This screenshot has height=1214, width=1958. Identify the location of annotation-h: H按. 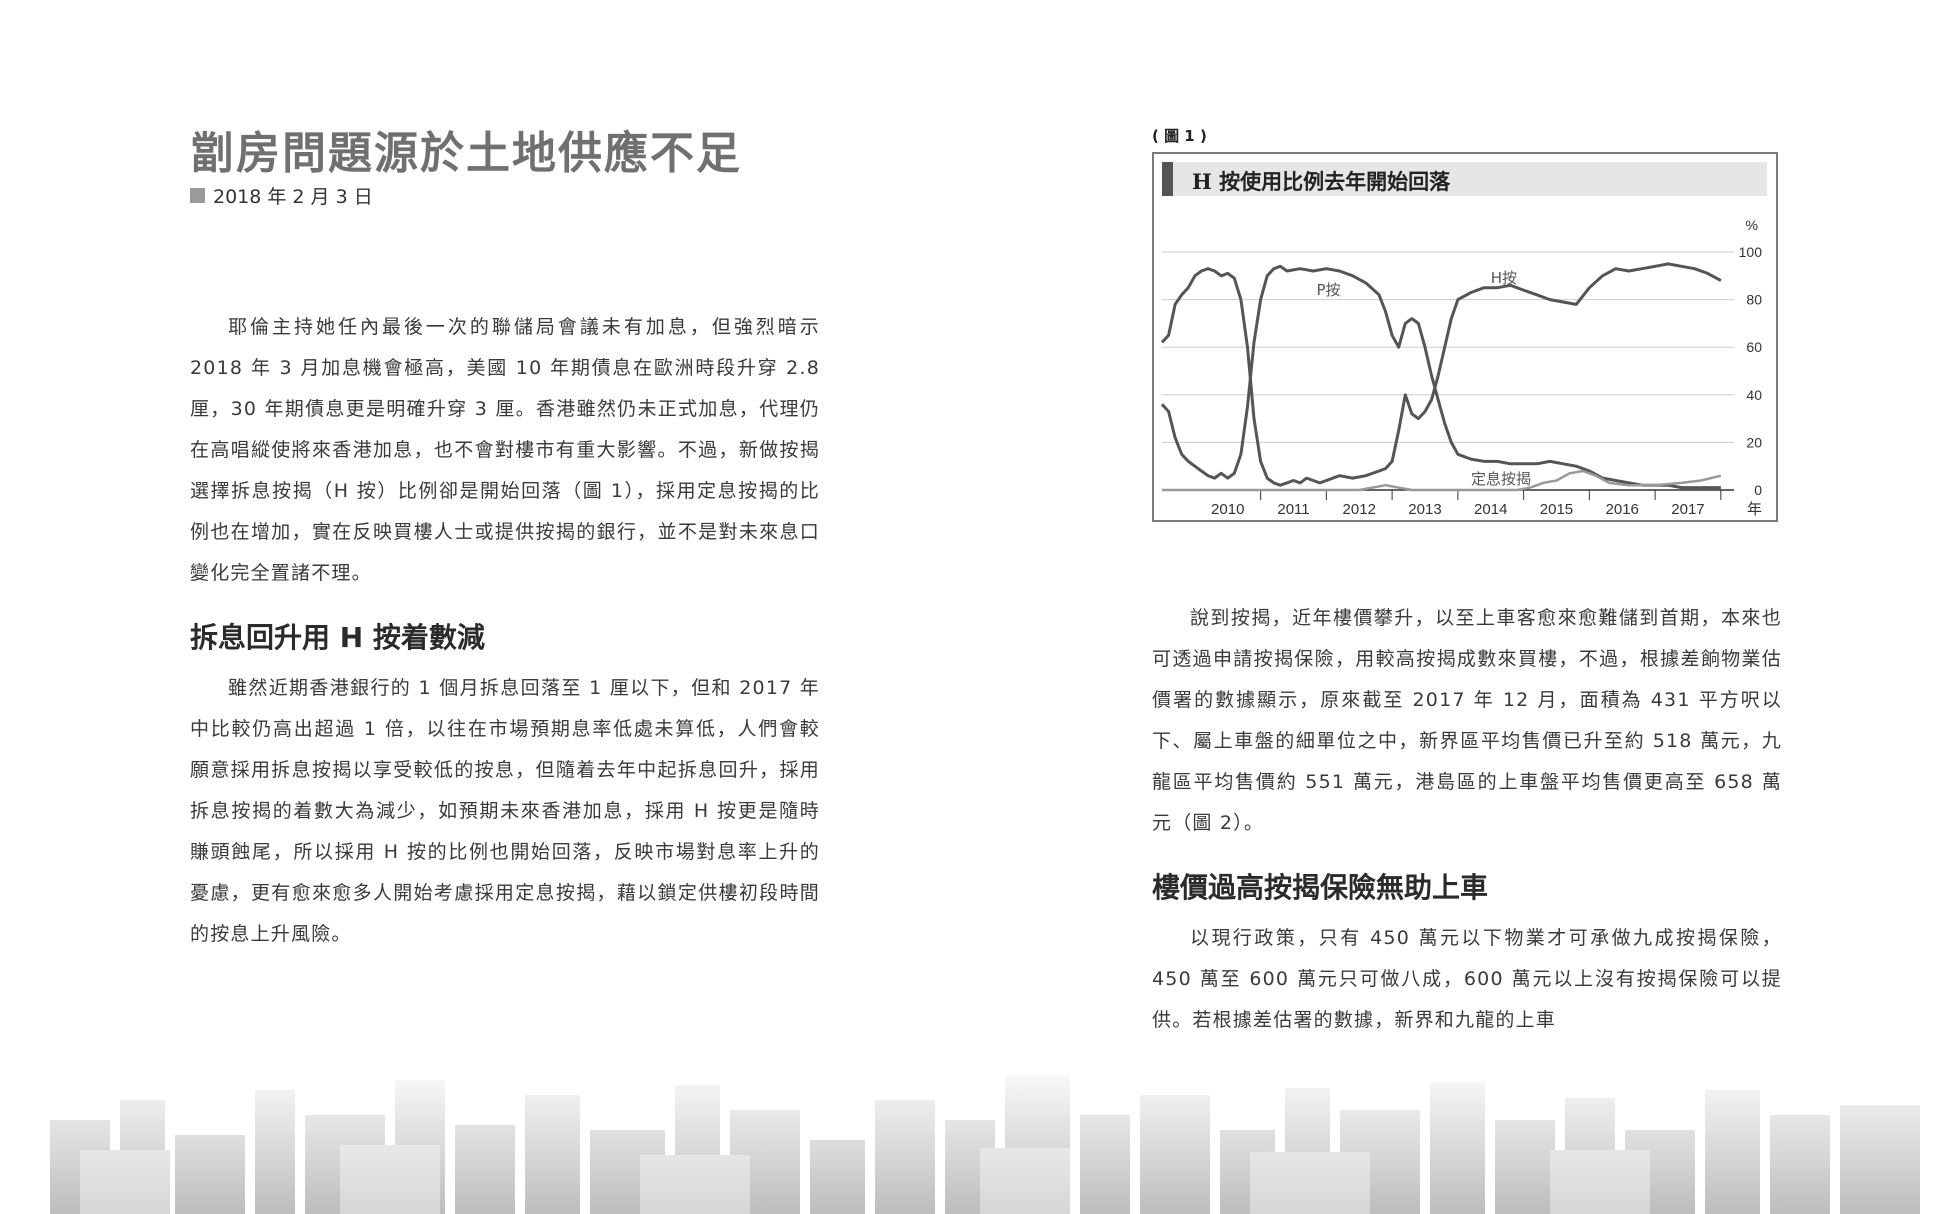
(1504, 278).